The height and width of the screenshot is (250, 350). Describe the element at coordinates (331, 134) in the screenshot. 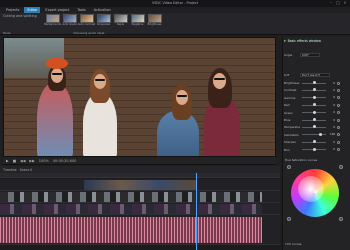

I see `param-value: 100` at that location.